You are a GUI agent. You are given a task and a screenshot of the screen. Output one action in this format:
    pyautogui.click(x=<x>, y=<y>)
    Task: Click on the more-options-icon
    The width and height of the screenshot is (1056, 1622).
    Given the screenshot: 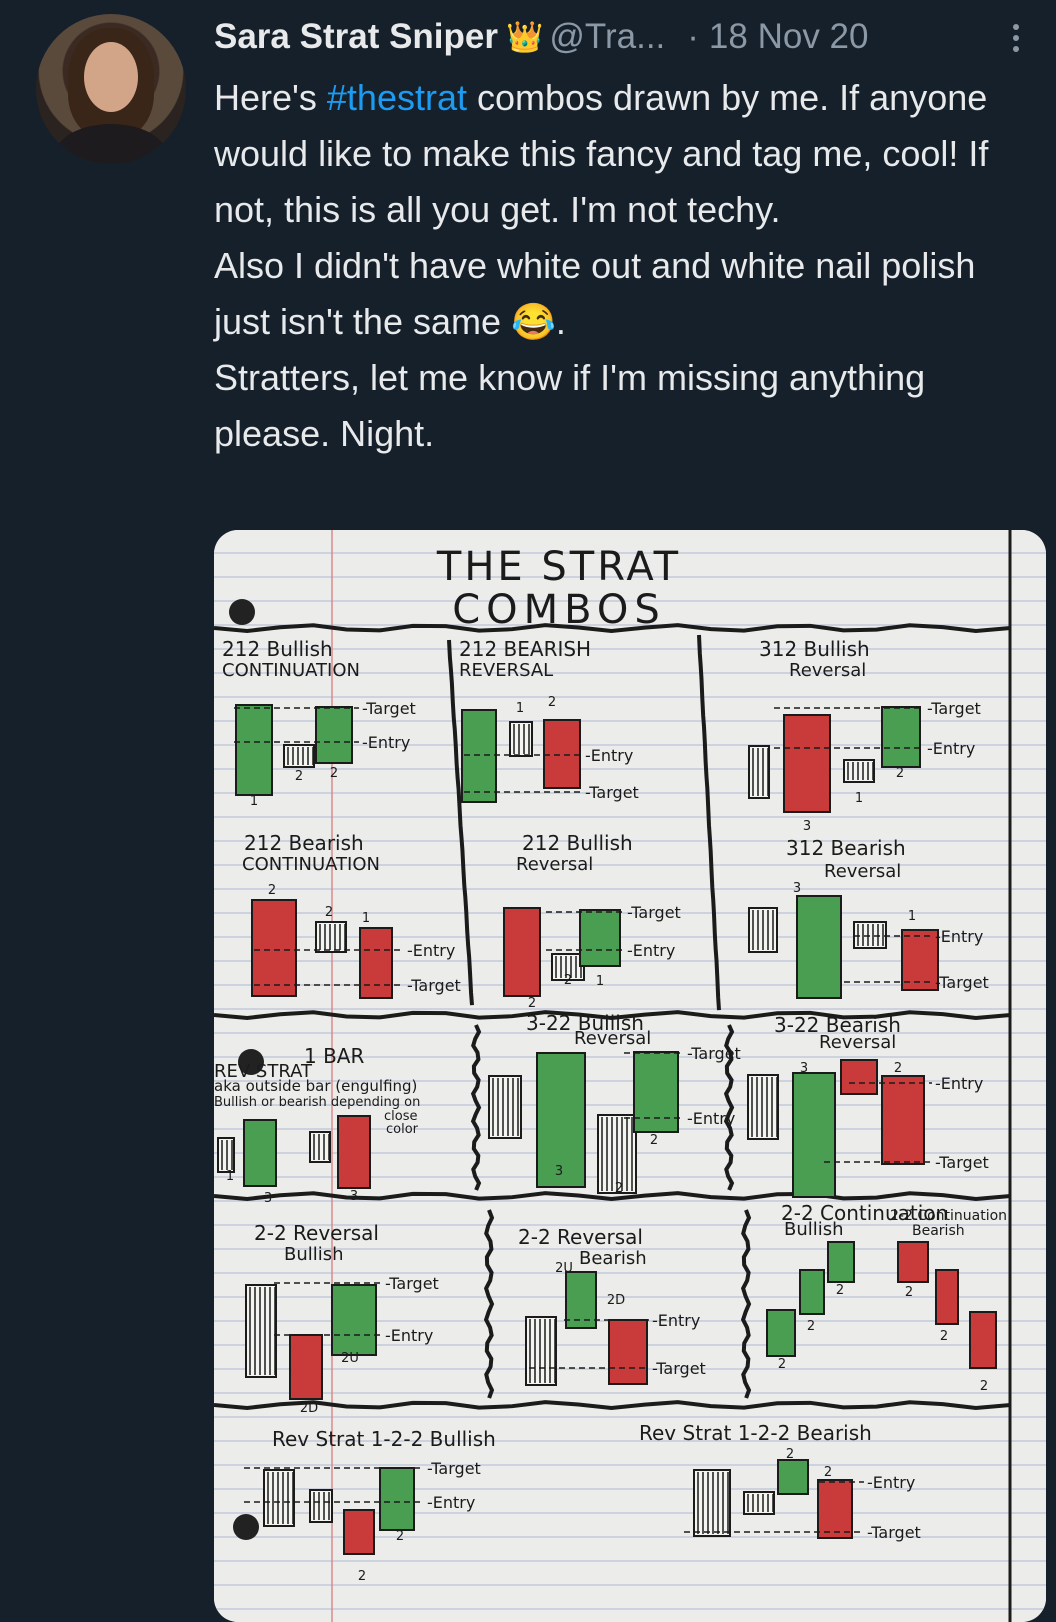 What is the action you would take?
    pyautogui.click(x=1016, y=38)
    